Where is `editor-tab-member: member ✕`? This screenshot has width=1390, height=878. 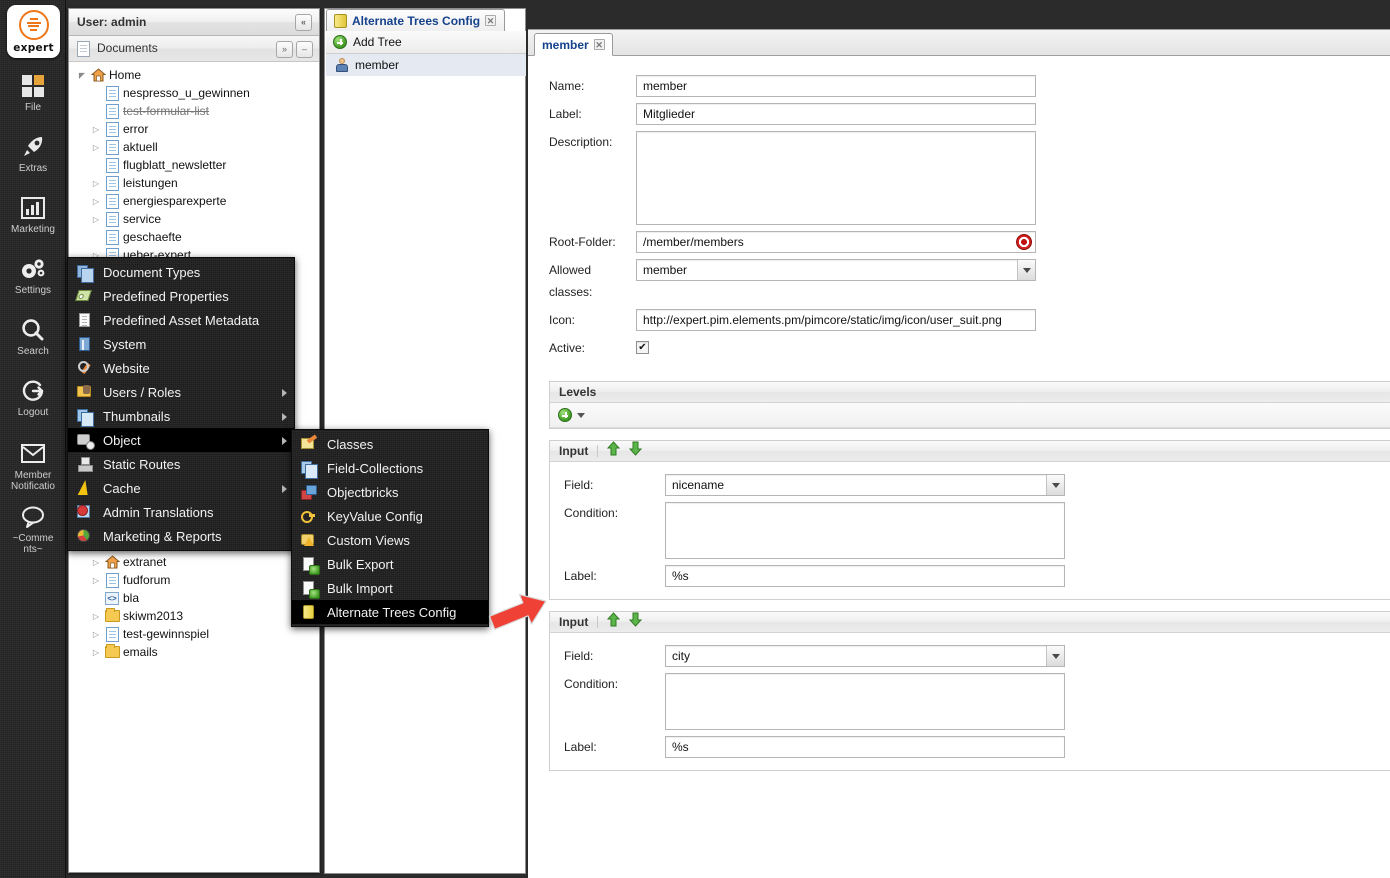 editor-tab-member: member ✕ is located at coordinates (573, 44).